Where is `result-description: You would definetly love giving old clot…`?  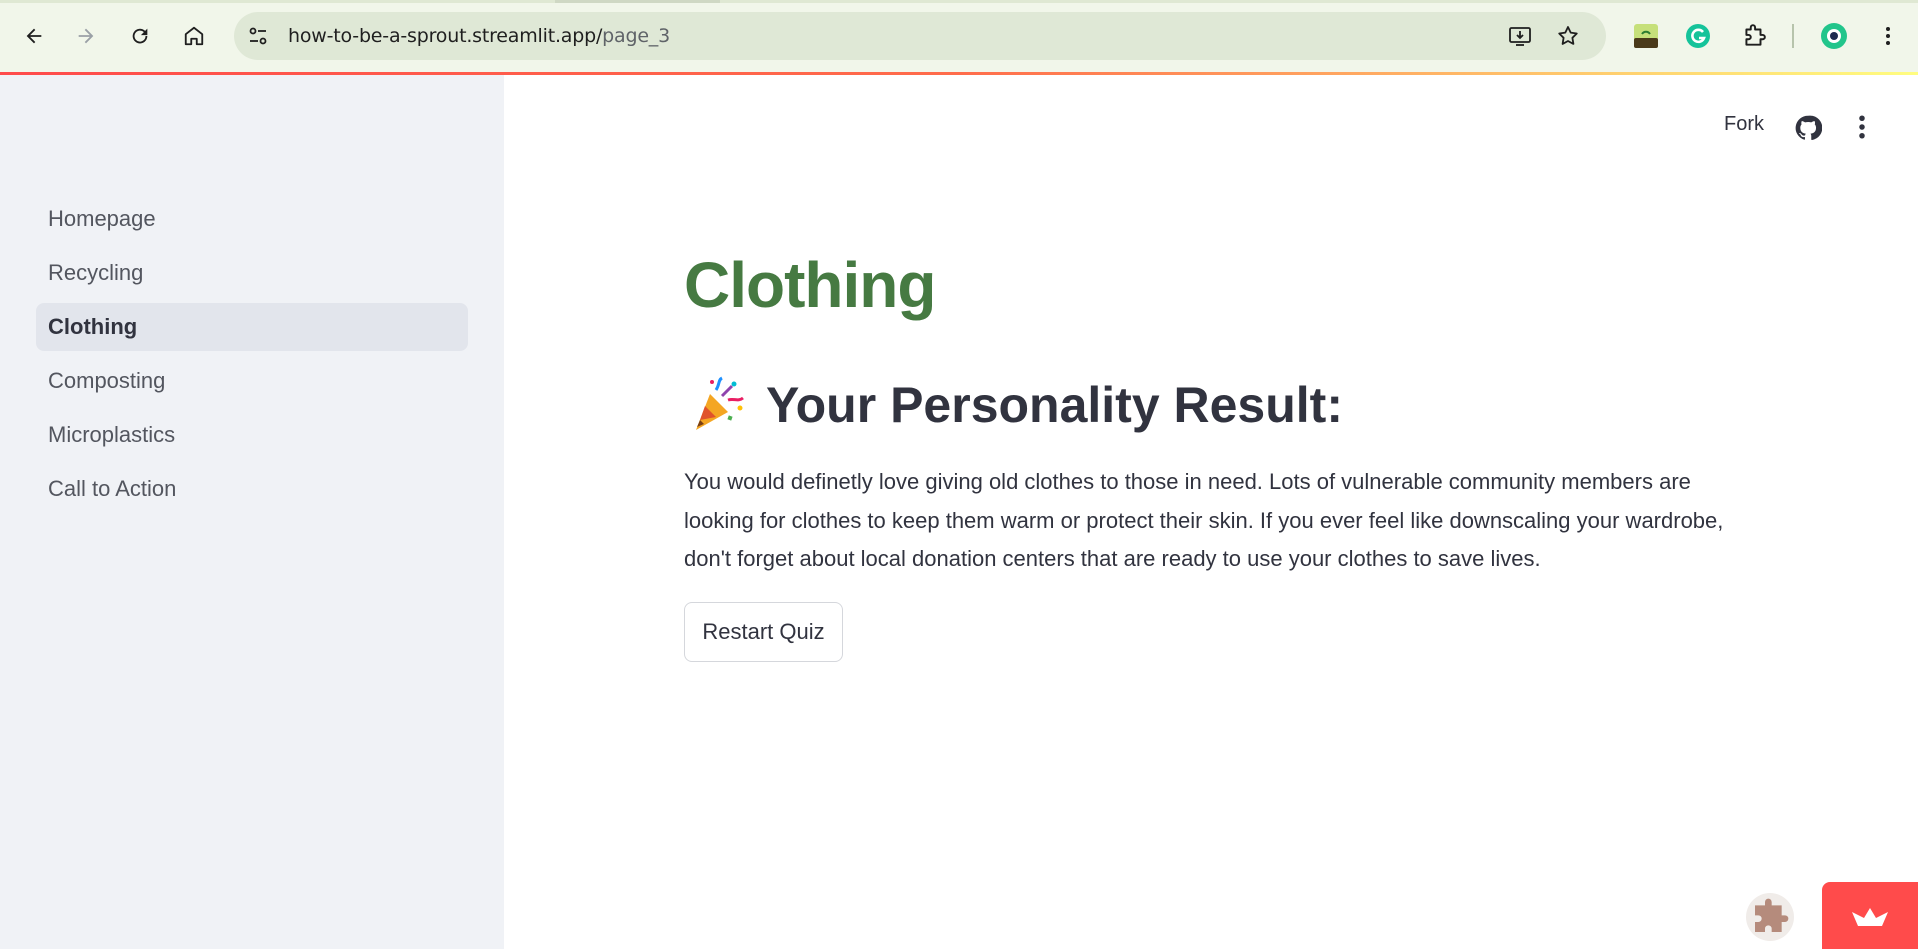 result-description: You would definetly love giving old clot… is located at coordinates (1204, 520).